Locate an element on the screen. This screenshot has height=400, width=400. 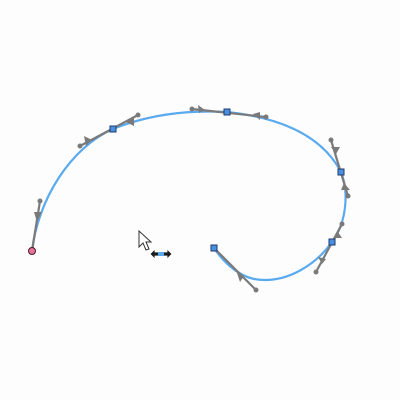
horizontal-move-icon is located at coordinates (161, 254).